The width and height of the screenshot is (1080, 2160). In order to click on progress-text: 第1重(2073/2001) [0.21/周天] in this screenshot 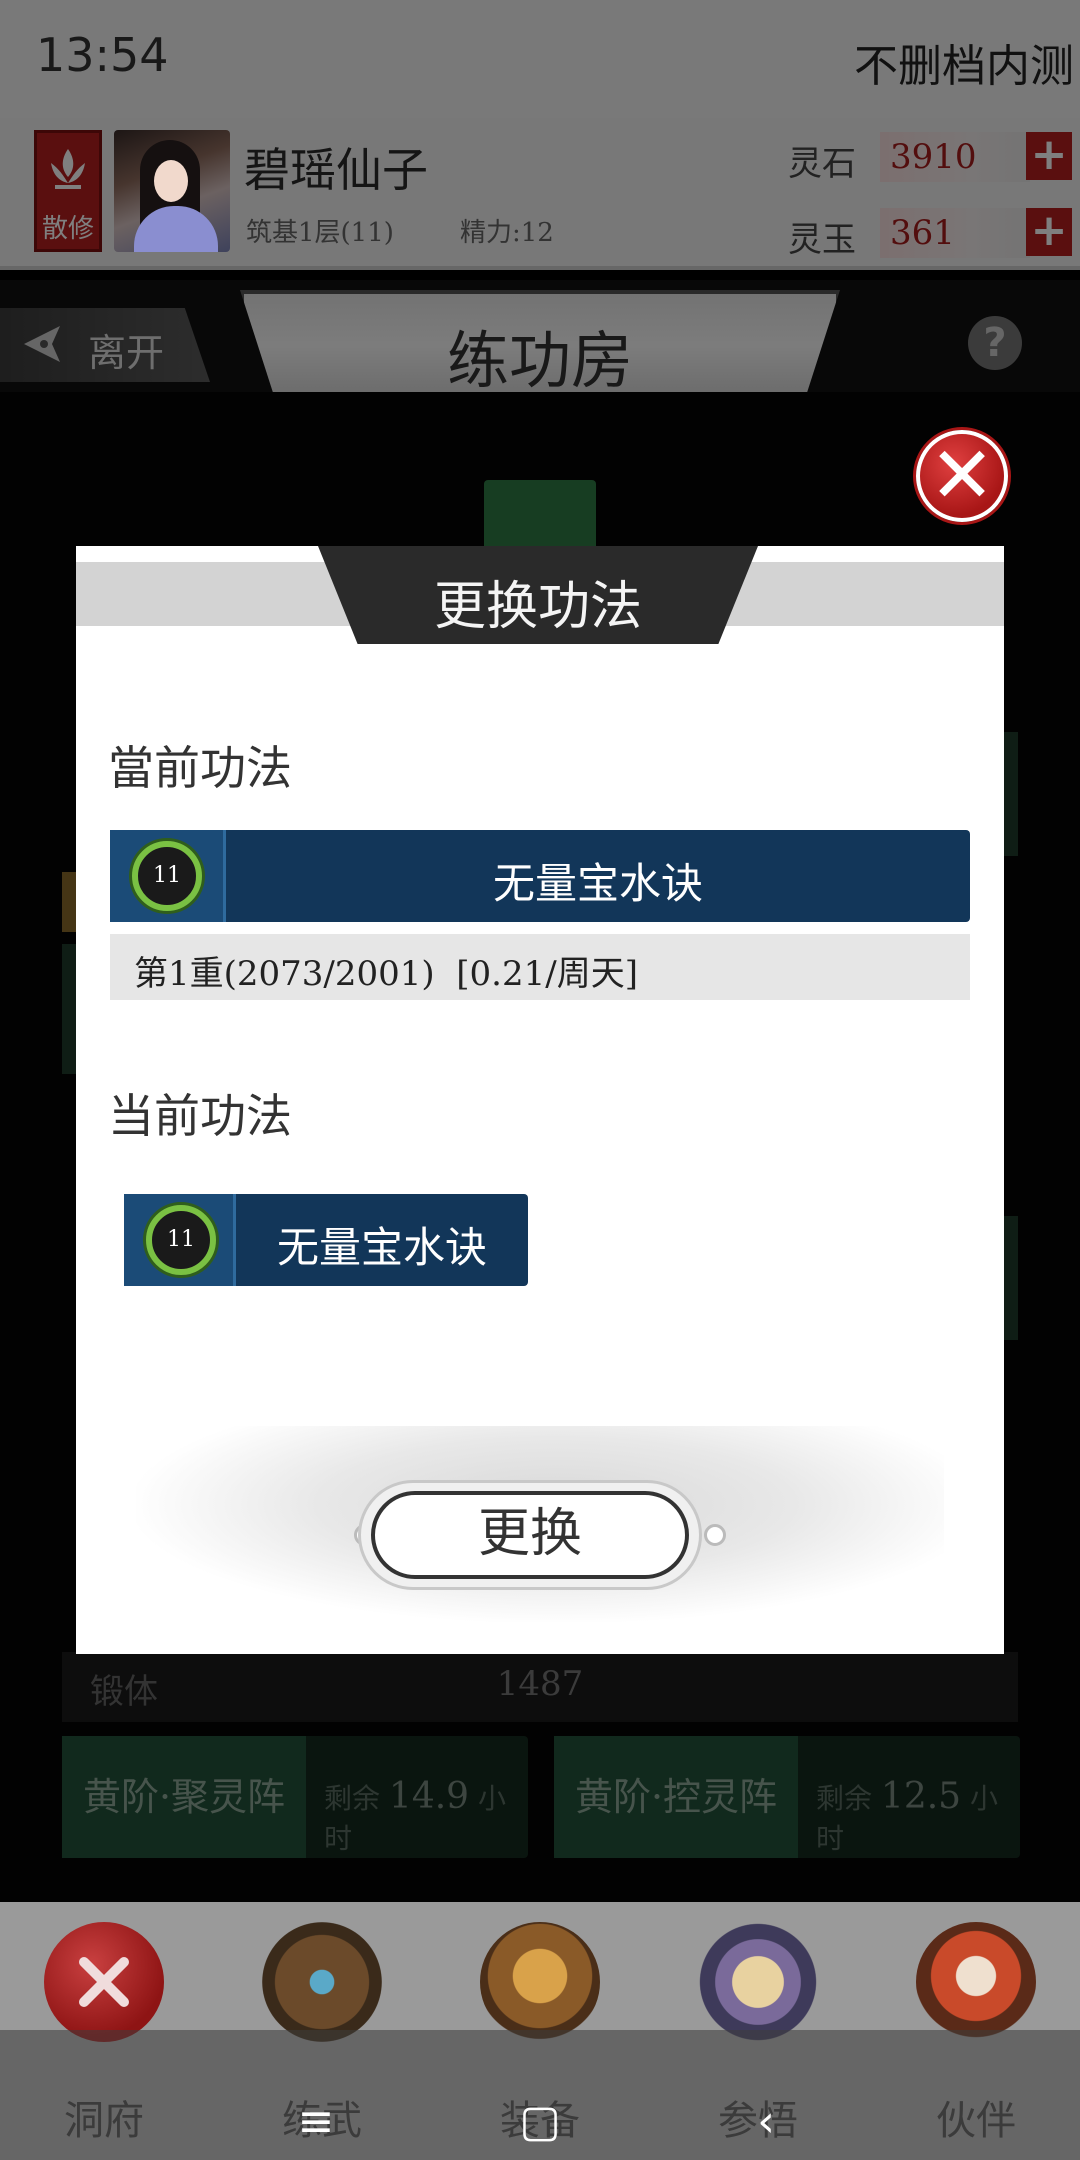, I will do `click(386, 974)`.